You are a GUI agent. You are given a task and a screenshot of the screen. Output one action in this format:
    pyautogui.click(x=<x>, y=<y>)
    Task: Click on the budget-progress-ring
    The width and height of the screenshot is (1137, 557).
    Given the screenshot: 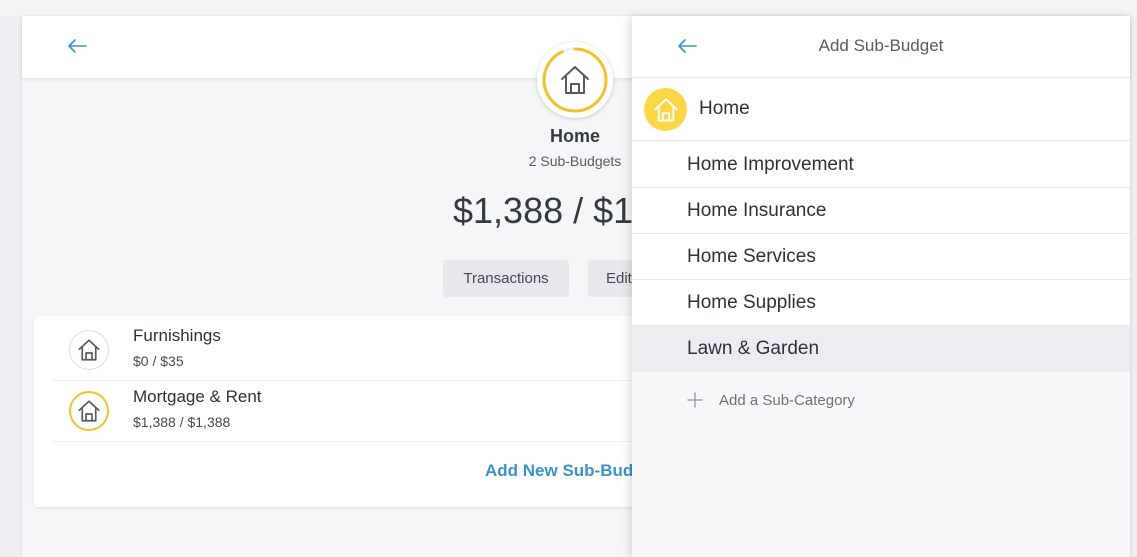 What is the action you would take?
    pyautogui.click(x=575, y=80)
    